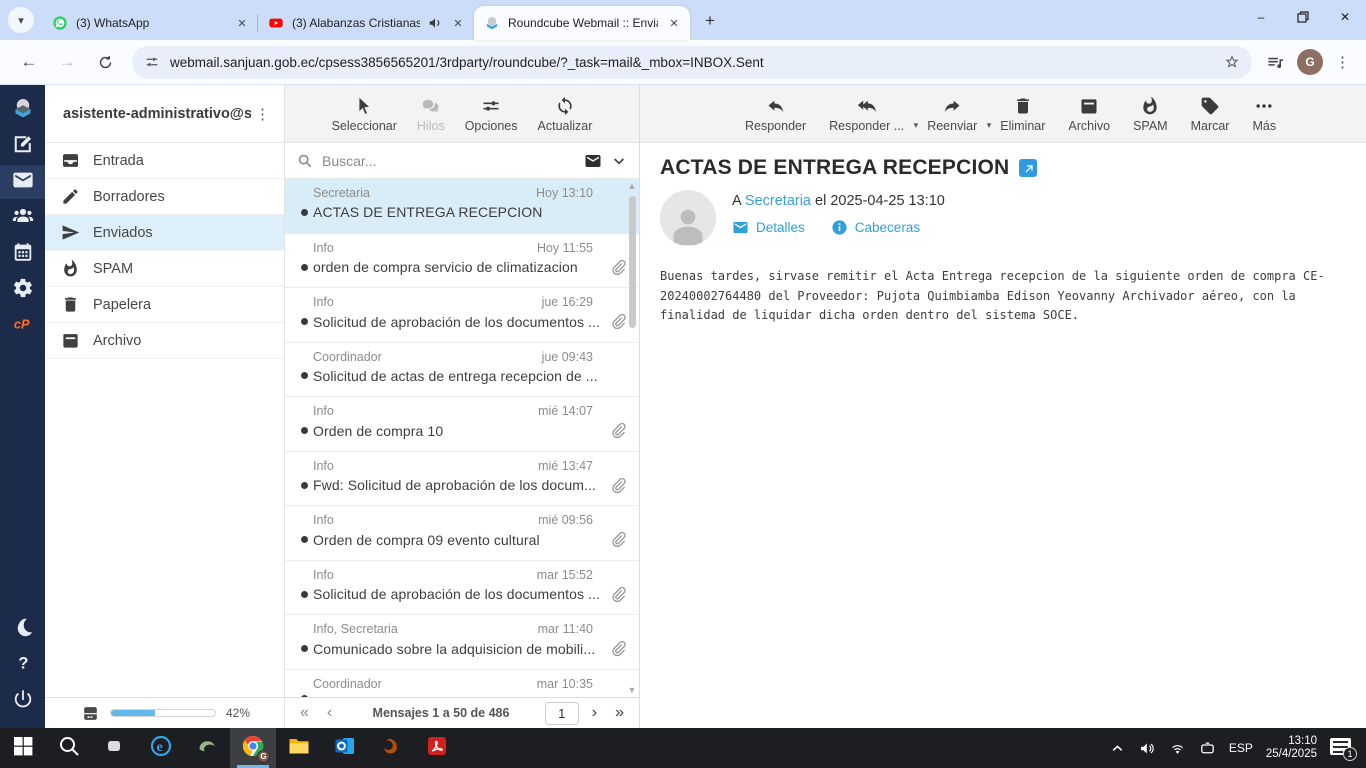 This screenshot has width=1366, height=768. Describe the element at coordinates (1147, 748) in the screenshot. I see `volume-icon` at that location.